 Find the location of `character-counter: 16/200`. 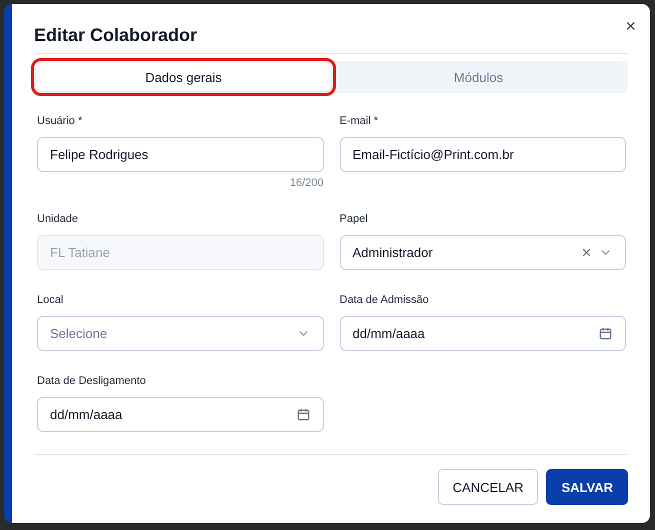

character-counter: 16/200 is located at coordinates (306, 183).